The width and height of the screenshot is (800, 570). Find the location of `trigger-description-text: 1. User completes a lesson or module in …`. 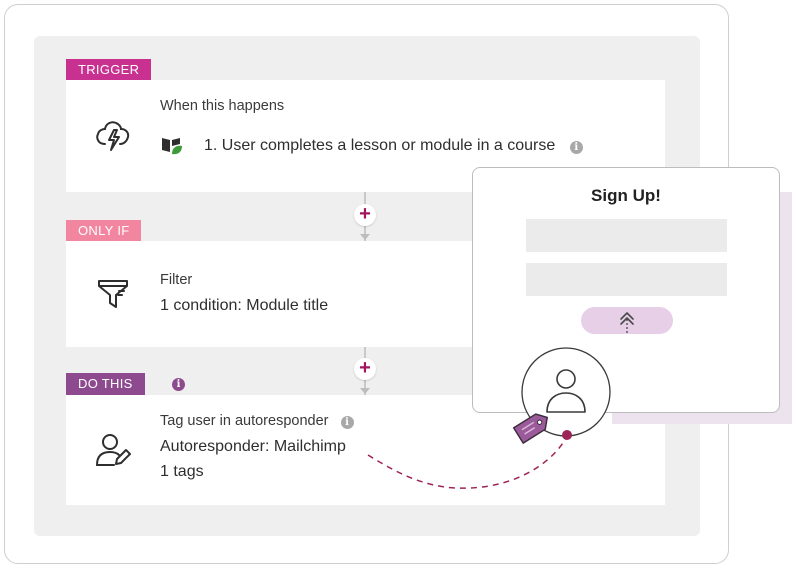

trigger-description-text: 1. User completes a lesson or module in … is located at coordinates (380, 145).